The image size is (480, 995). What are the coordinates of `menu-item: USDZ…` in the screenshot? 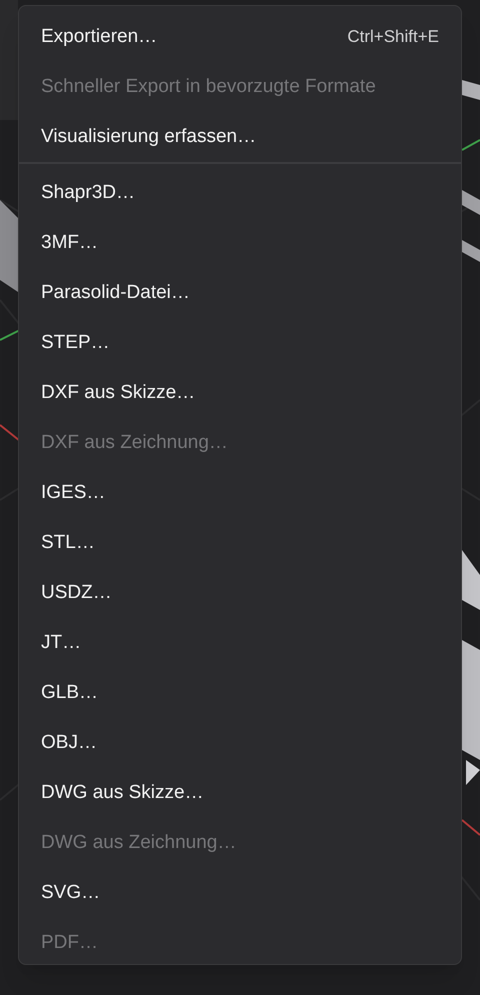 It's located at (240, 593).